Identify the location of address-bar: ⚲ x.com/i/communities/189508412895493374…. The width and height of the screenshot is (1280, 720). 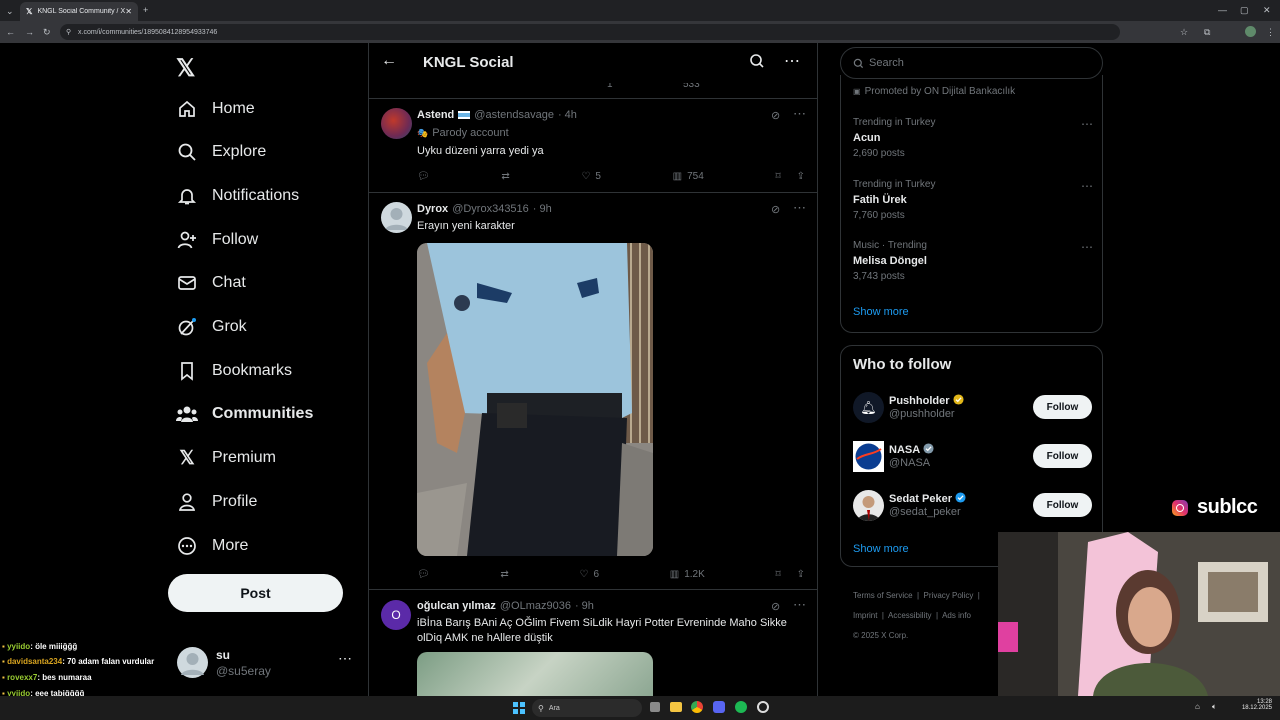
(590, 32).